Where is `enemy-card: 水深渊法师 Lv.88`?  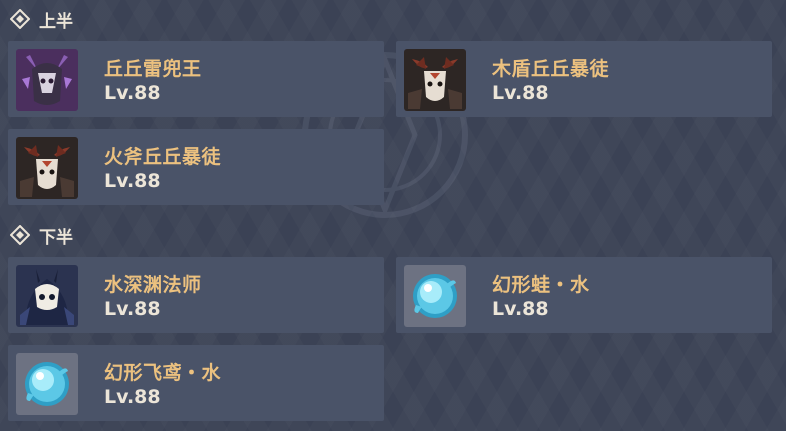
enemy-card: 水深渊法师 Lv.88 is located at coordinates (196, 295).